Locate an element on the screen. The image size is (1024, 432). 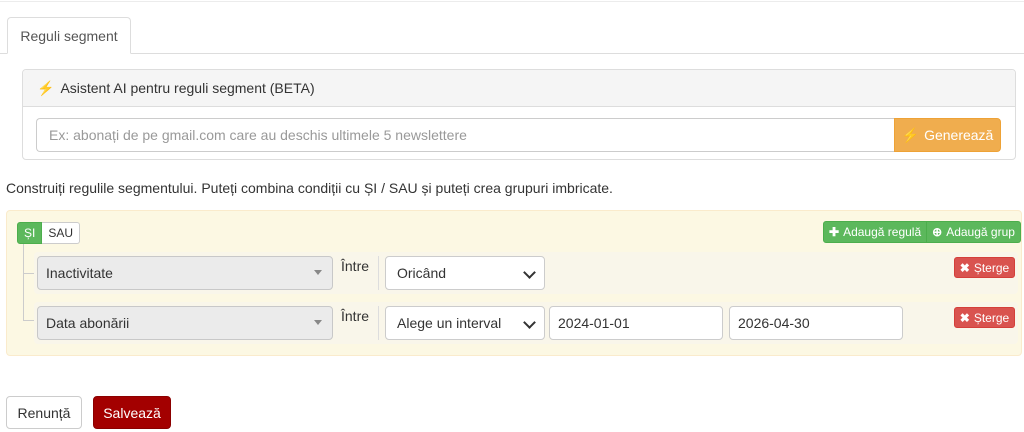
tab-label: Reguli segment is located at coordinates (69, 35).